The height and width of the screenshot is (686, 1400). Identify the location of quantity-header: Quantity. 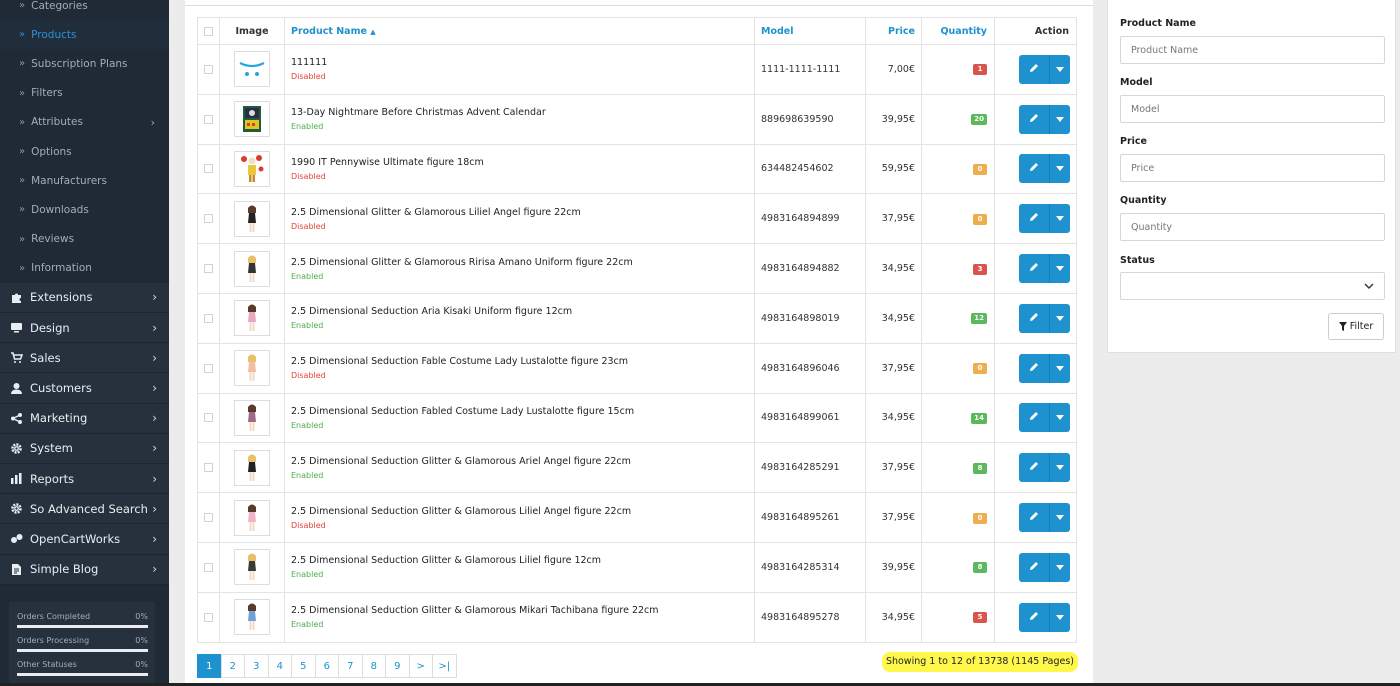
(958, 31).